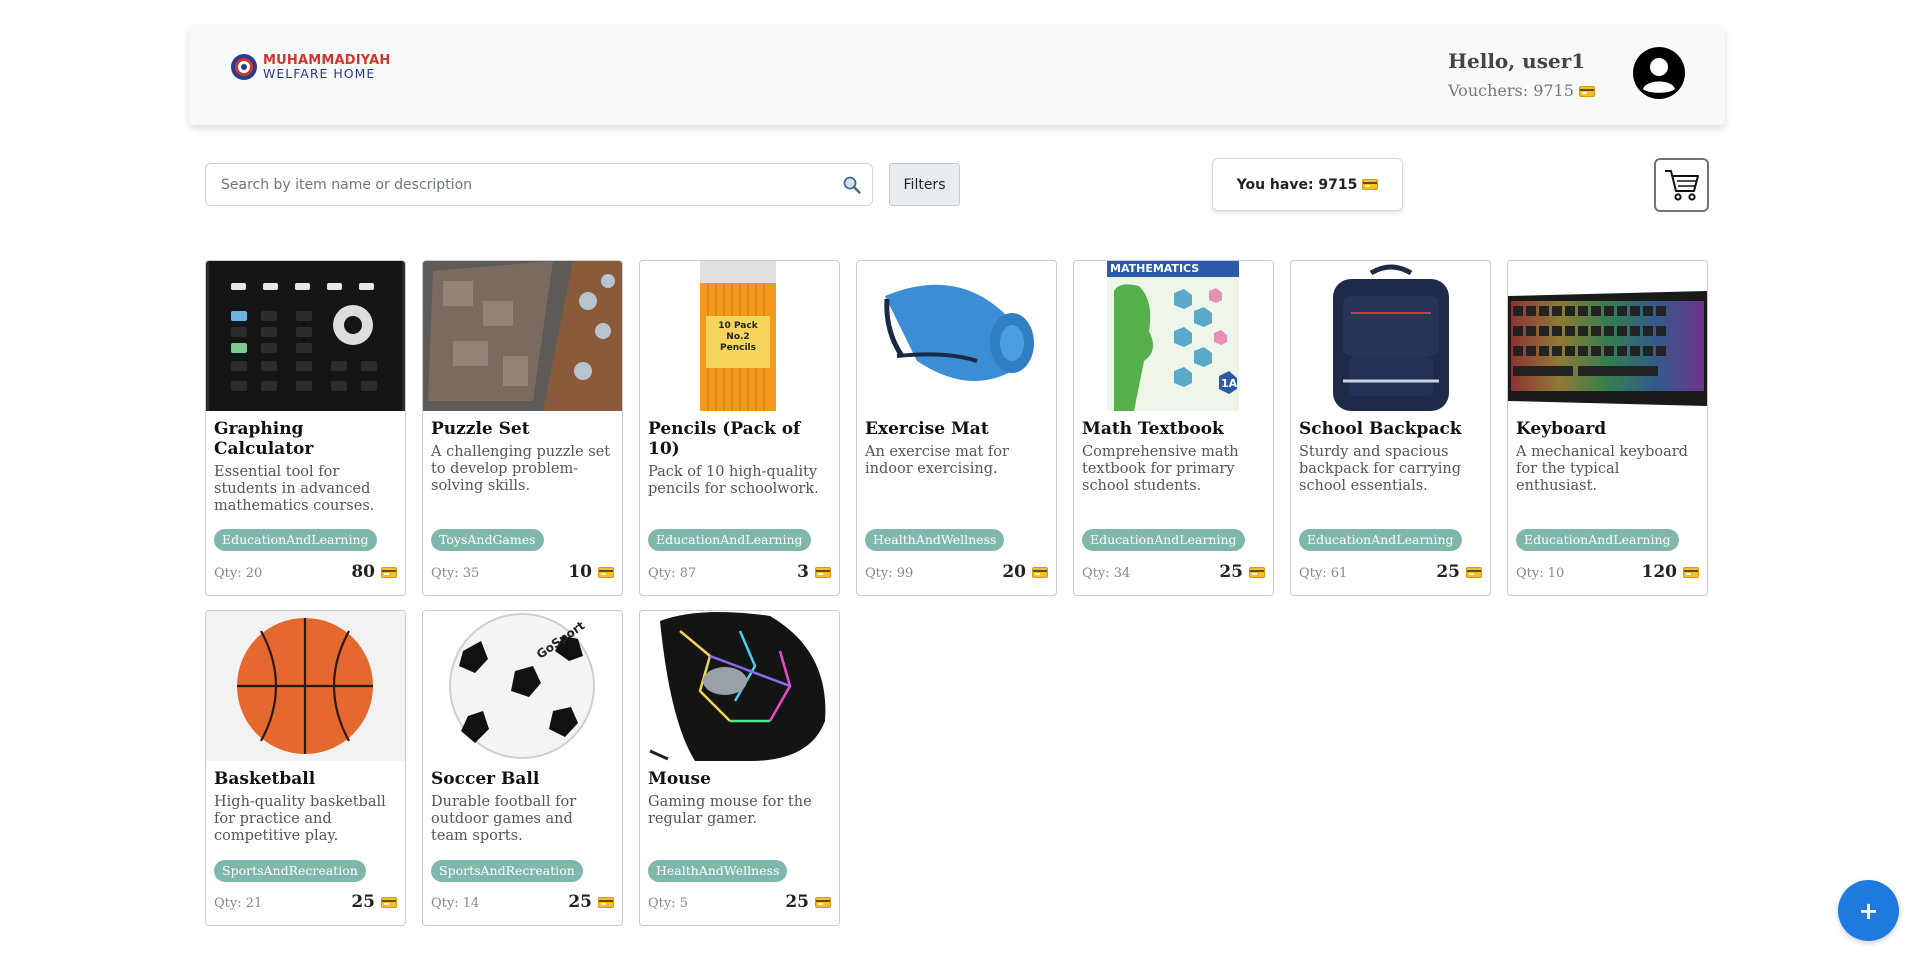  Describe the element at coordinates (1014, 572) in the screenshot. I see `item-price-value: 20` at that location.